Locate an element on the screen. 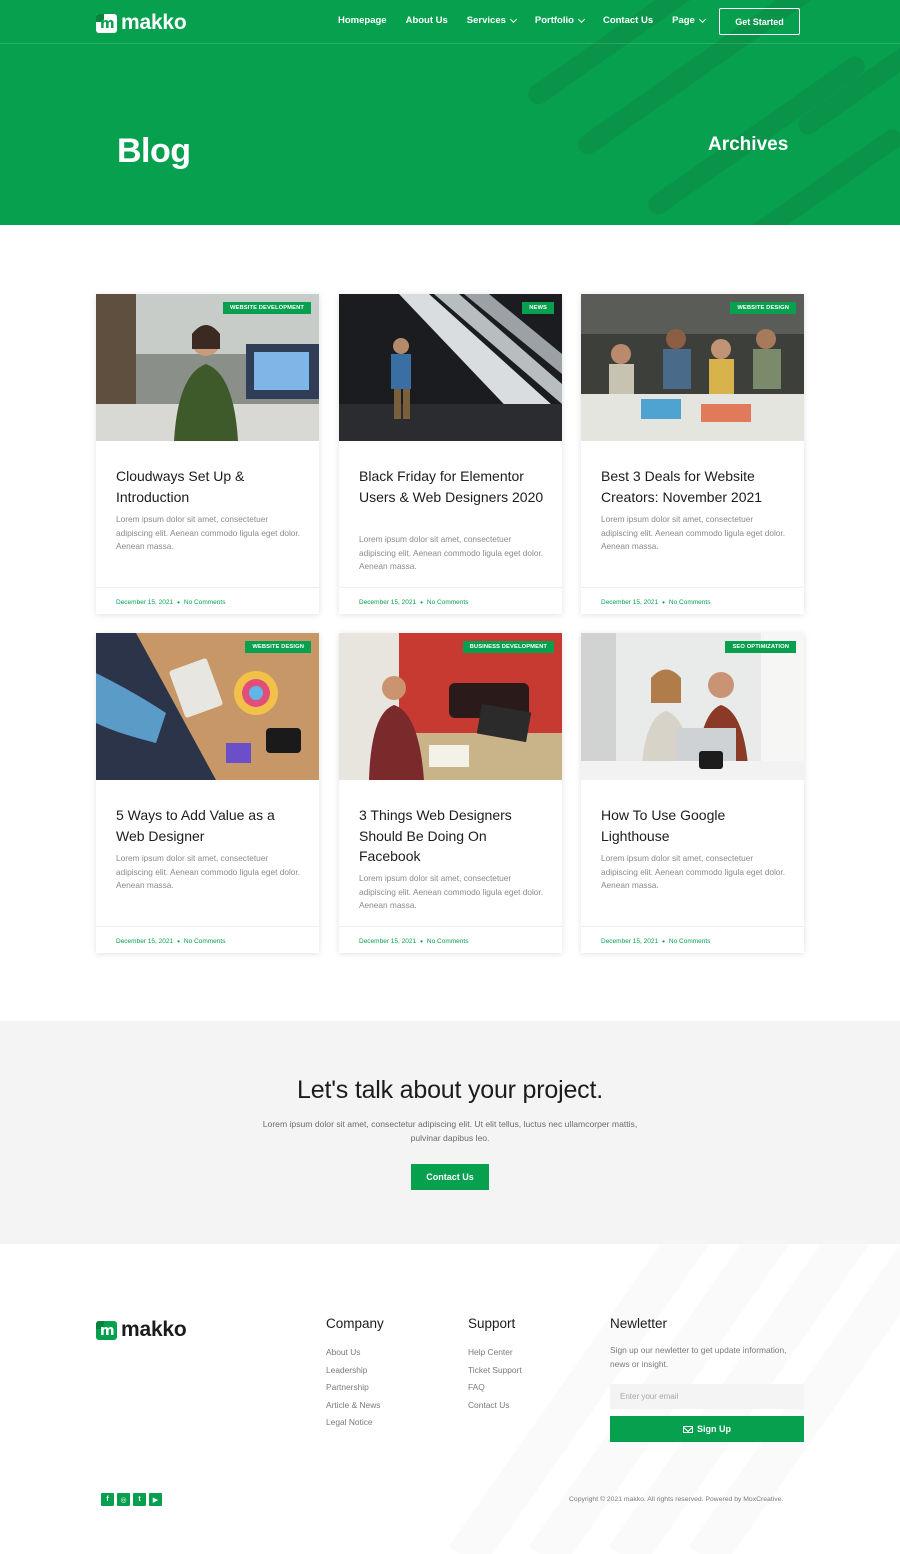 This screenshot has width=900, height=1554. get-started-button: Get Started is located at coordinates (759, 21).